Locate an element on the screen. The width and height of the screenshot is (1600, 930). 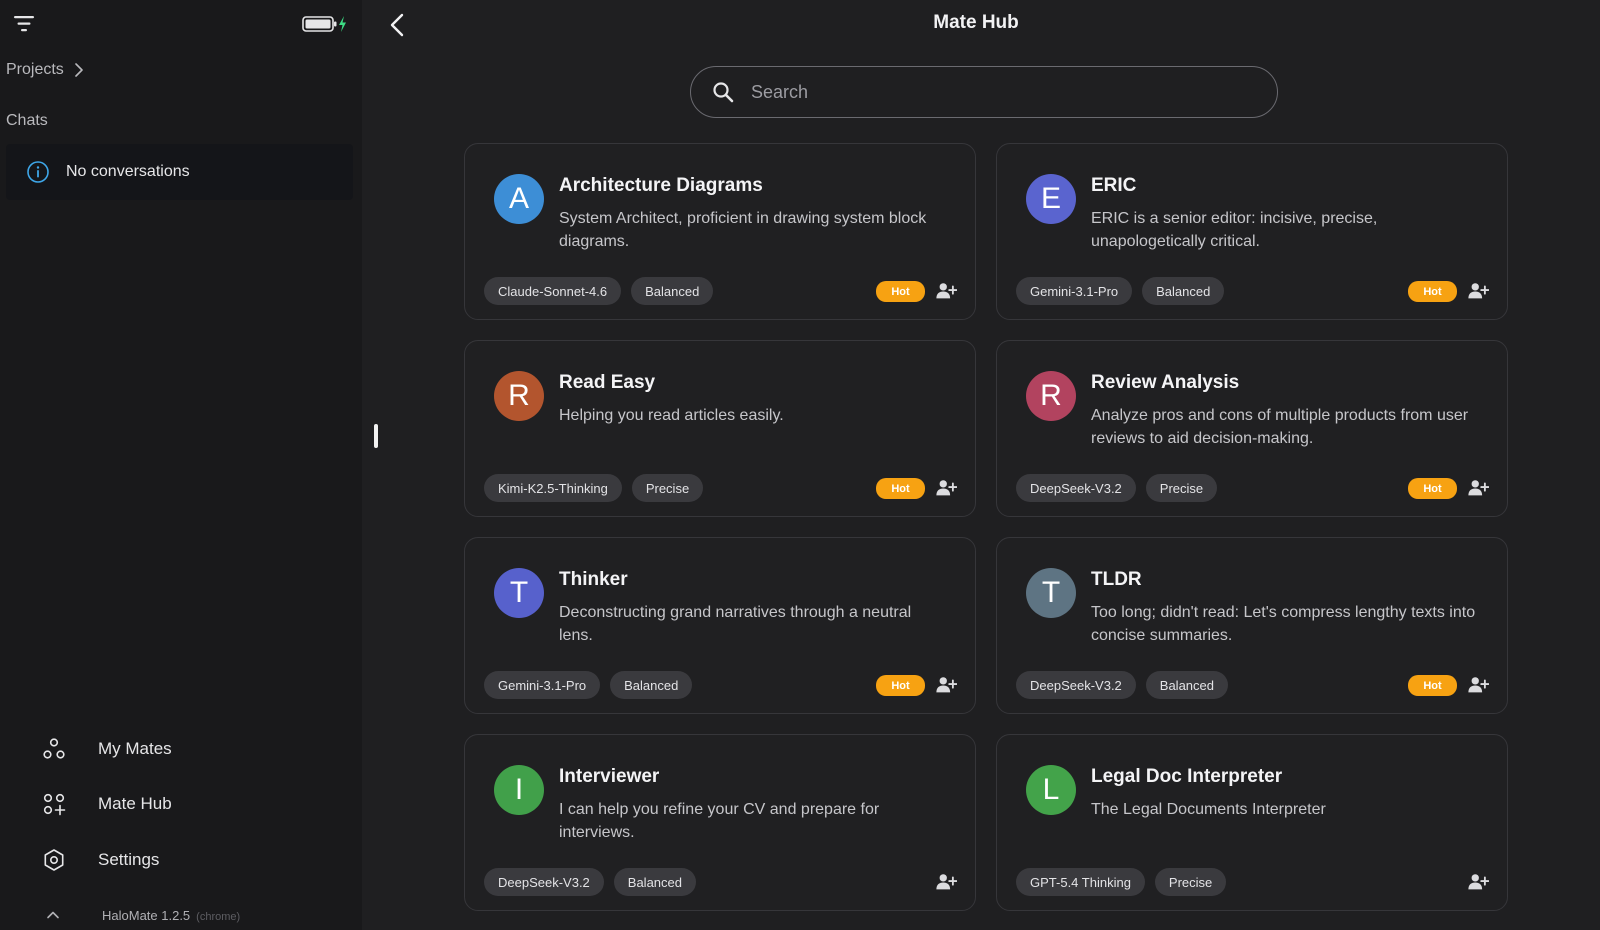
sidebar-item-mate-hub: Mate Hub is located at coordinates (172, 804).